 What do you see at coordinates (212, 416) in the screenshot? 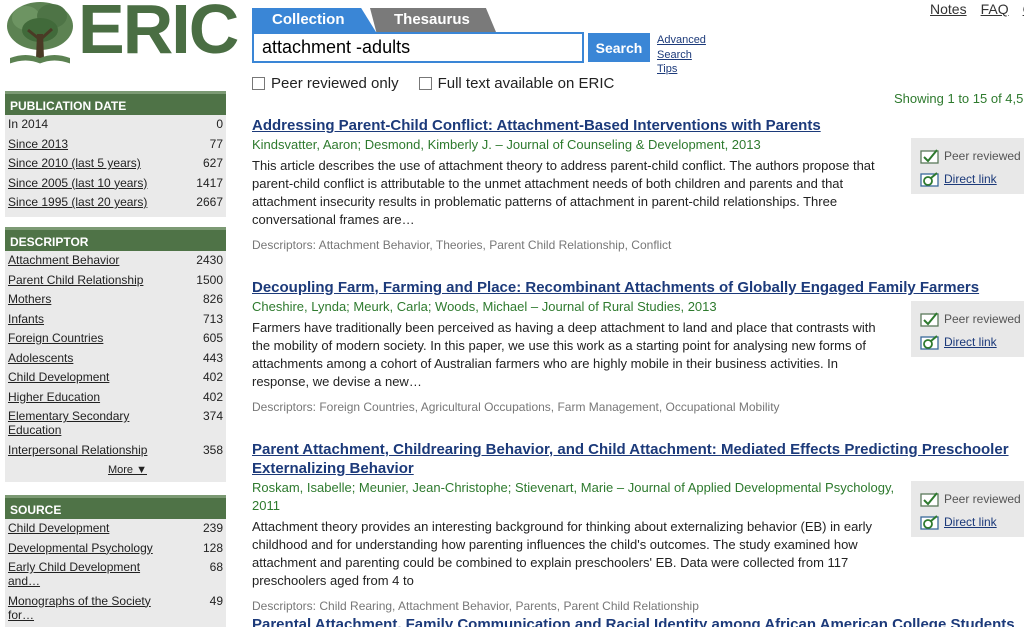
I see `facet-count: 374` at bounding box center [212, 416].